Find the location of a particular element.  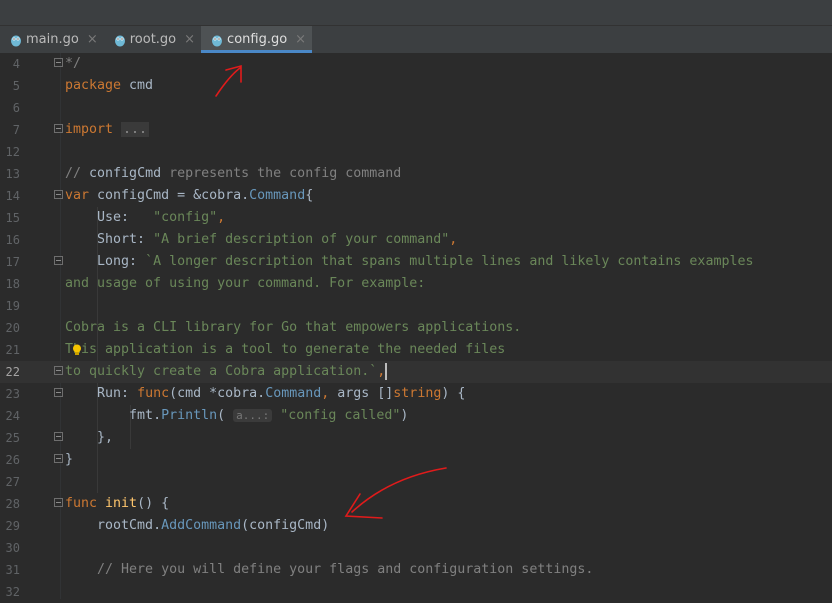

line-number: 32 is located at coordinates (10, 592).